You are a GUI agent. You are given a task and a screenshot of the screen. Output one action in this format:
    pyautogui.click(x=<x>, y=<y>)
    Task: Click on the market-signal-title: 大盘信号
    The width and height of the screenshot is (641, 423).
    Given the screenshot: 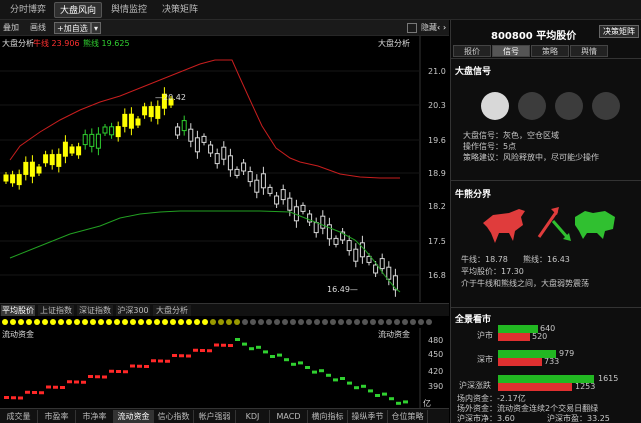 What is the action you would take?
    pyautogui.click(x=473, y=72)
    